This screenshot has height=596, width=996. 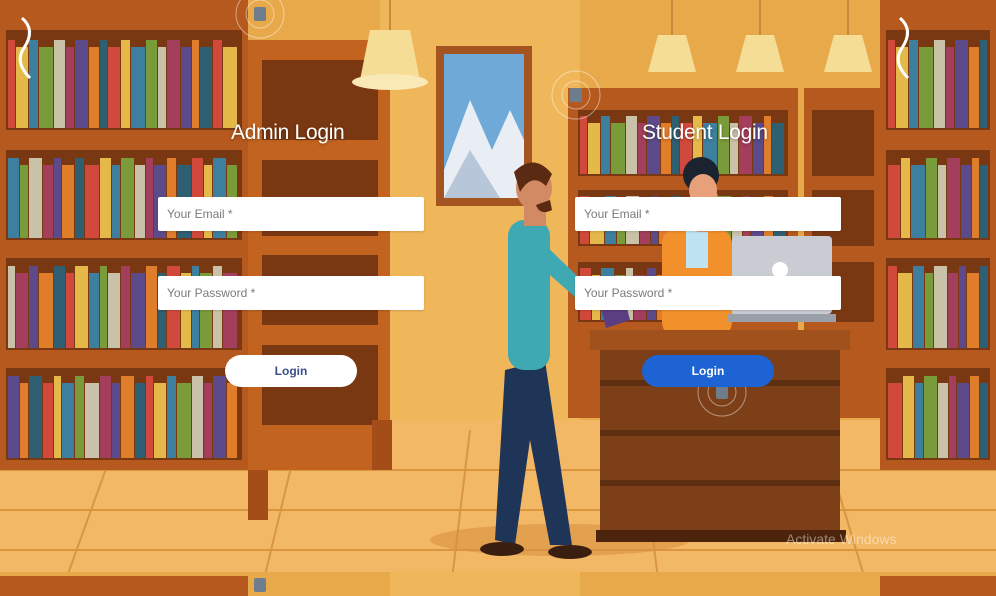 I want to click on admin-password-input, so click(x=291, y=293).